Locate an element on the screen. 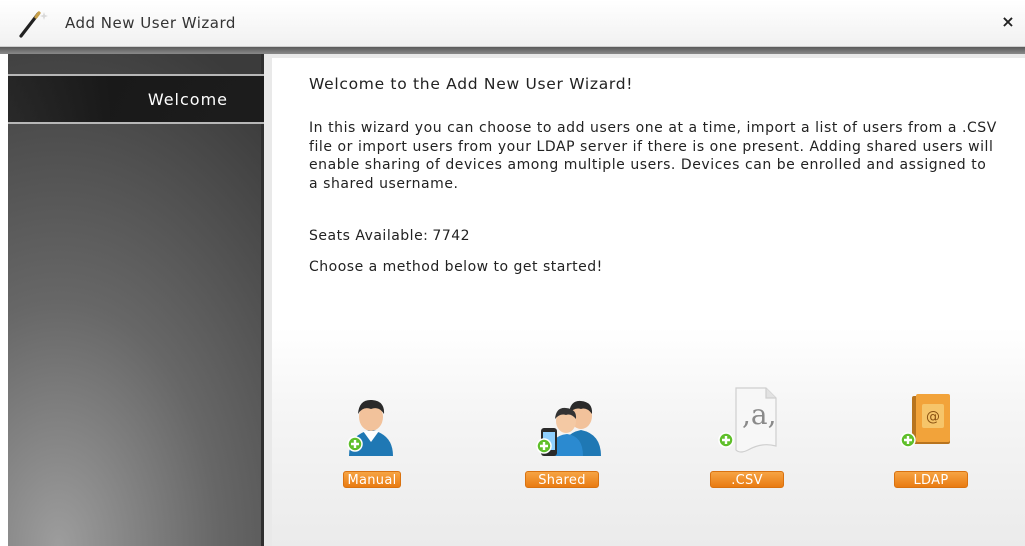  method-csv-button: ,a, .CSV is located at coordinates (747, 439).